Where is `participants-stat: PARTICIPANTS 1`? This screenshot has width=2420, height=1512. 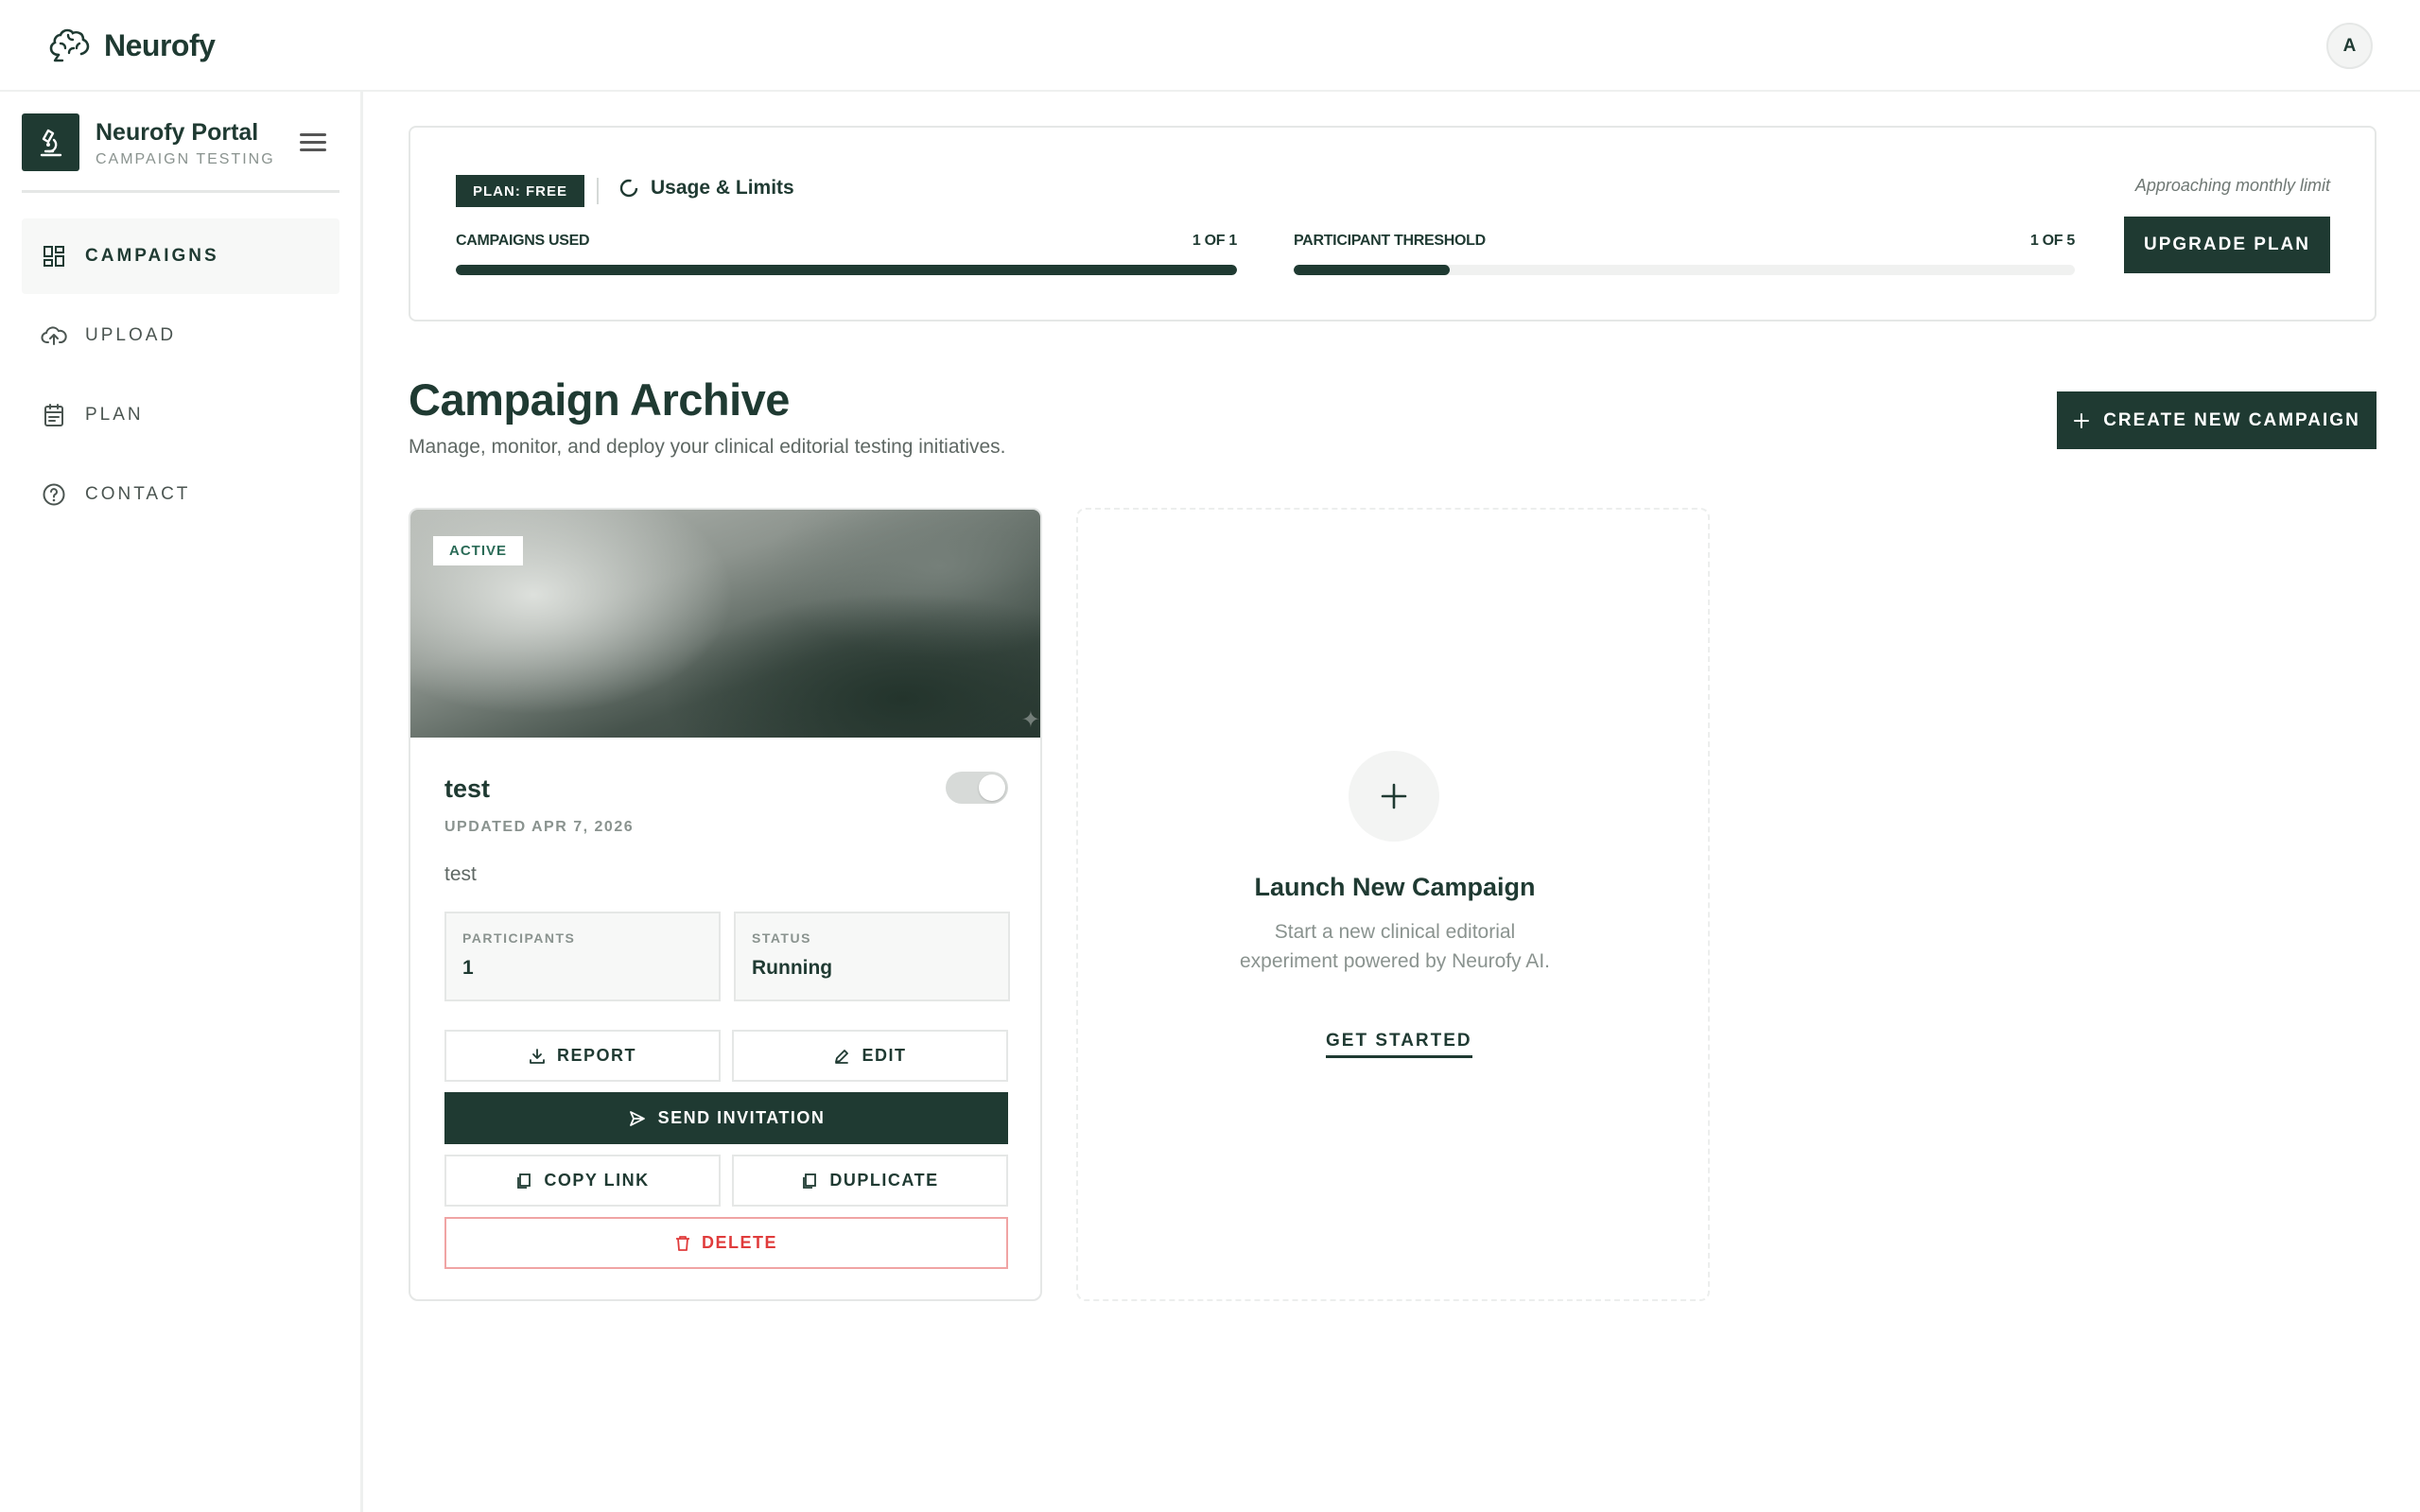
participants-stat: PARTICIPANTS 1 is located at coordinates (582, 956).